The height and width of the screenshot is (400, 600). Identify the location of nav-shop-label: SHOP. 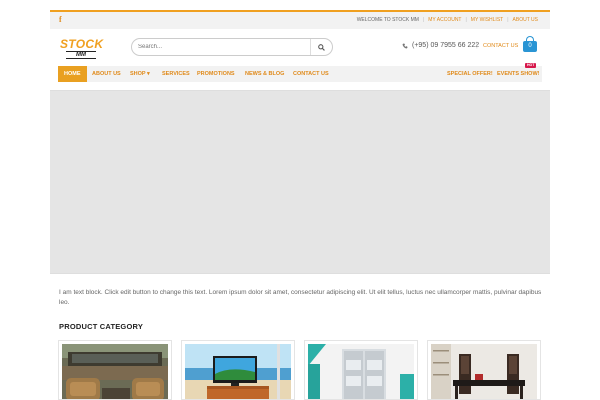
(138, 74).